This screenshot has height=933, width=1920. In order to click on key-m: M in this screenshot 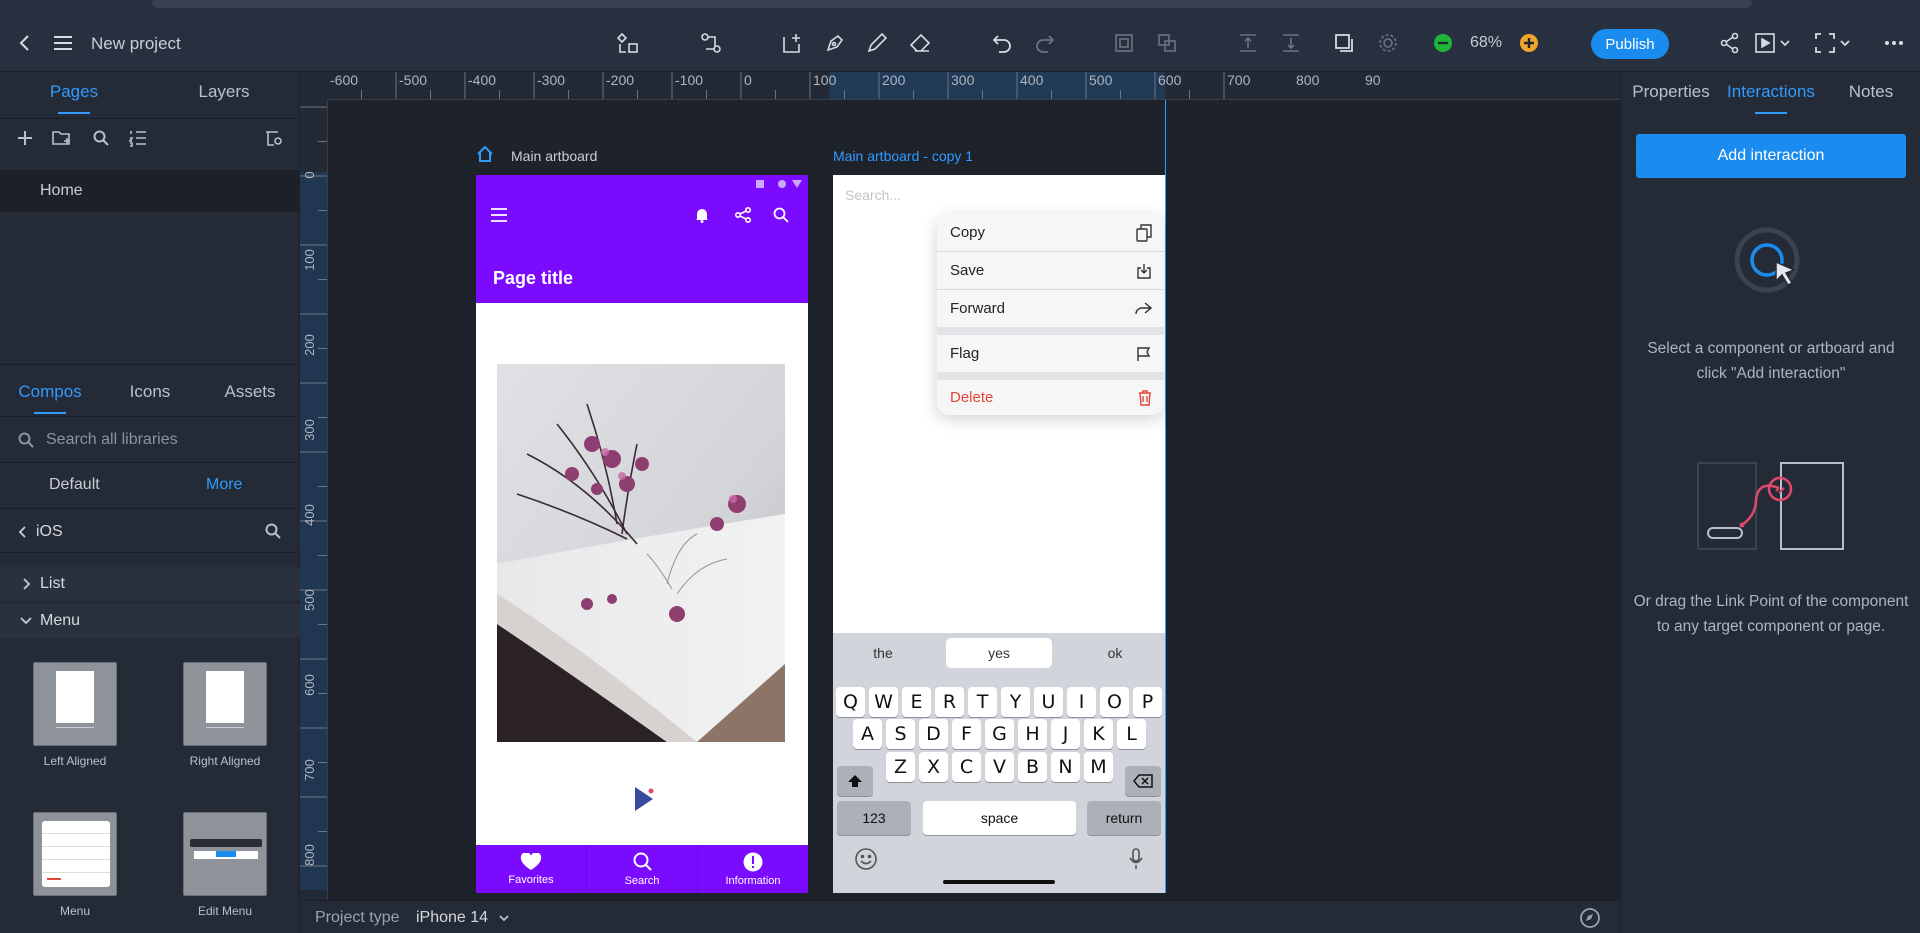, I will do `click(1098, 767)`.